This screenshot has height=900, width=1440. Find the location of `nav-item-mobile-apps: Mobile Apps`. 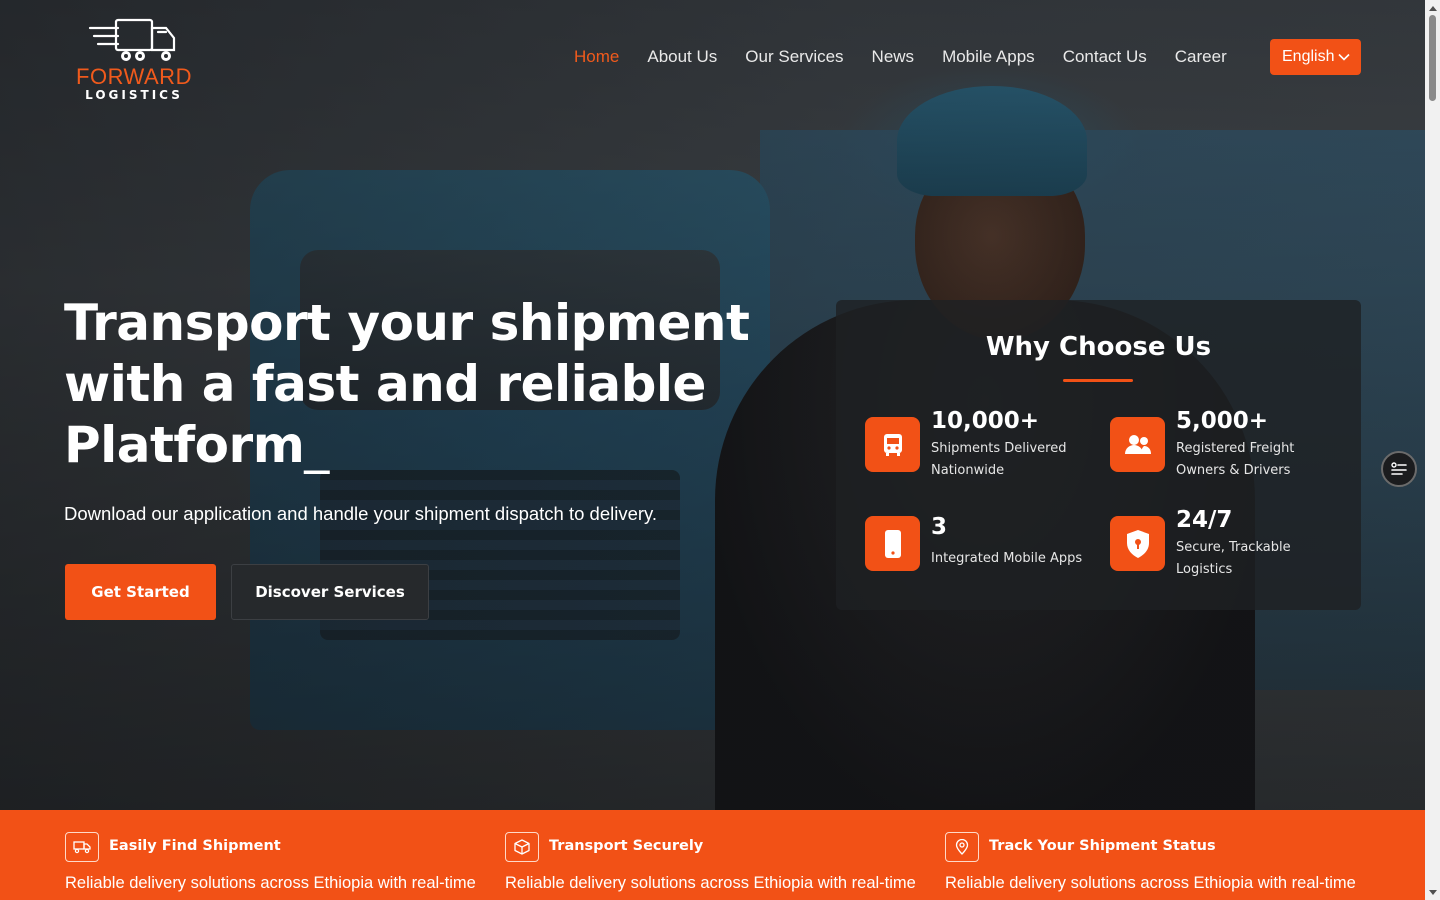

nav-item-mobile-apps: Mobile Apps is located at coordinates (988, 57).